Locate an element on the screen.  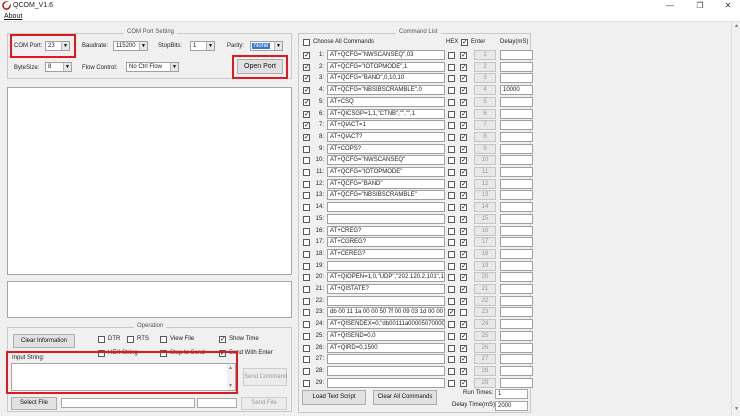
command-input: AT+QCFG="IOTOPMODE",1 is located at coordinates (386, 66).